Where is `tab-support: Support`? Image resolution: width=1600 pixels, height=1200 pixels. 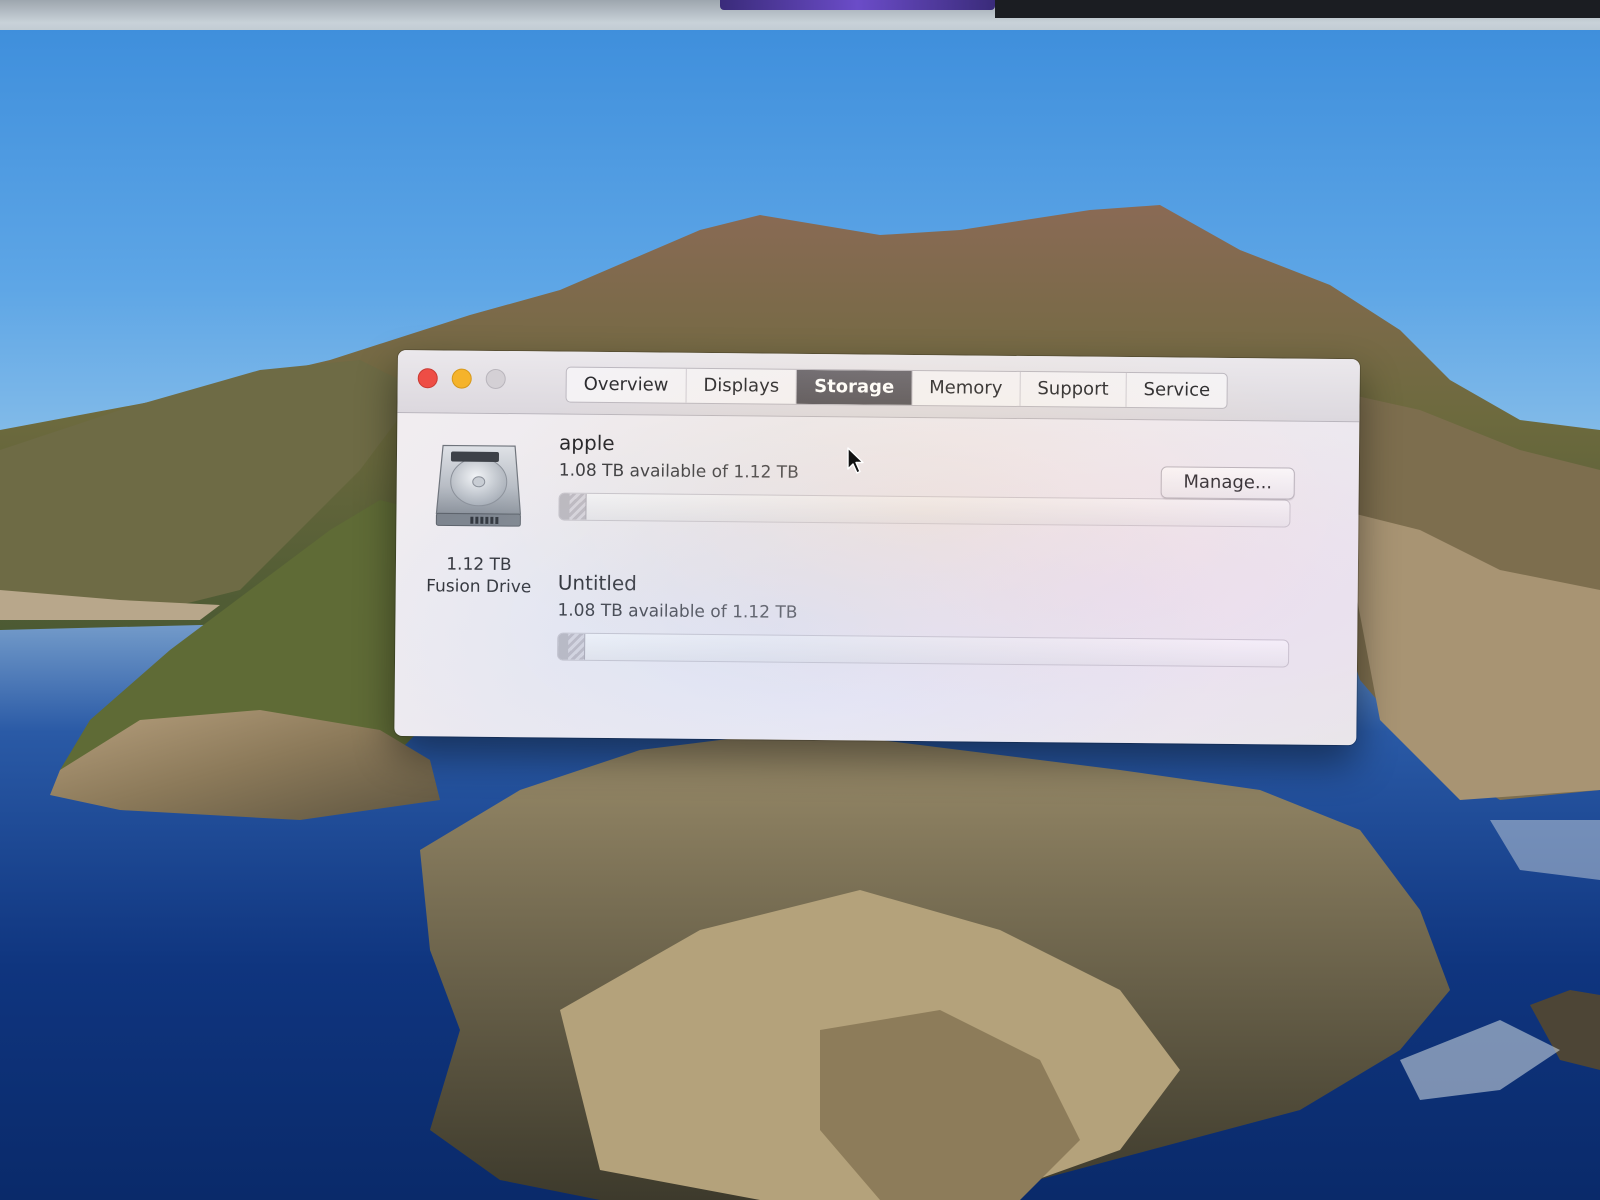
tab-support: Support is located at coordinates (1073, 389).